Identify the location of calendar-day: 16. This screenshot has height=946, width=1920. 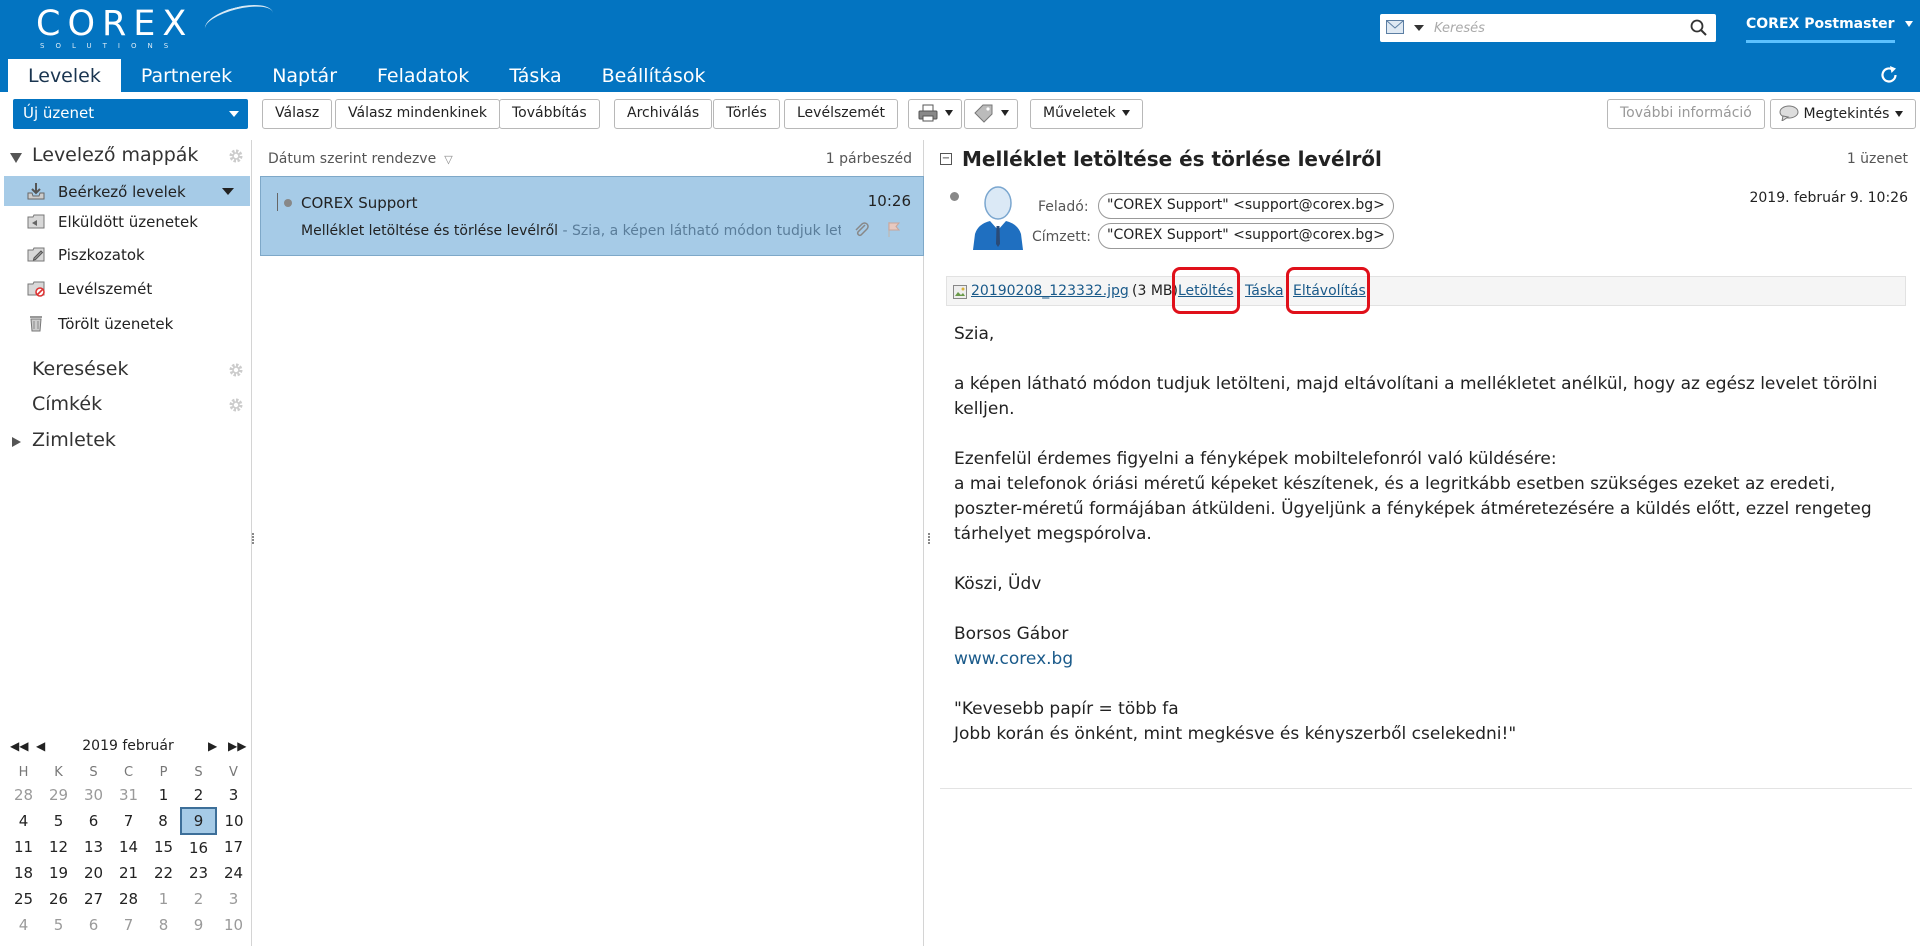
(198, 847).